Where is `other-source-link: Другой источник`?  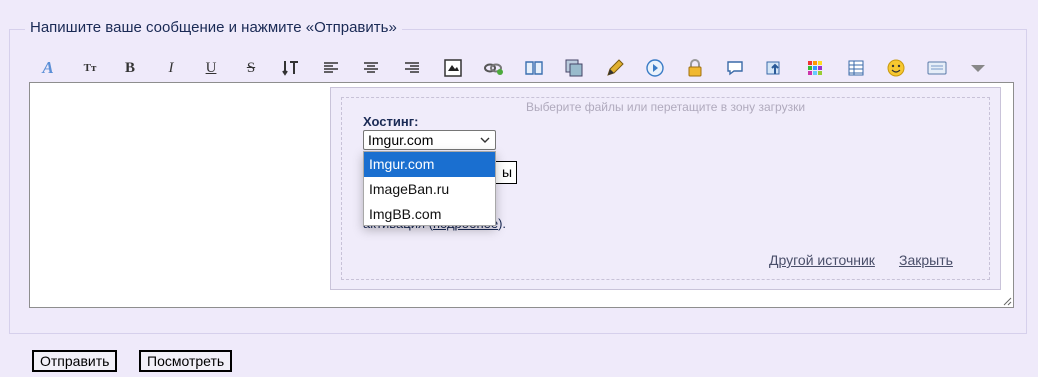 other-source-link: Другой источник is located at coordinates (822, 260).